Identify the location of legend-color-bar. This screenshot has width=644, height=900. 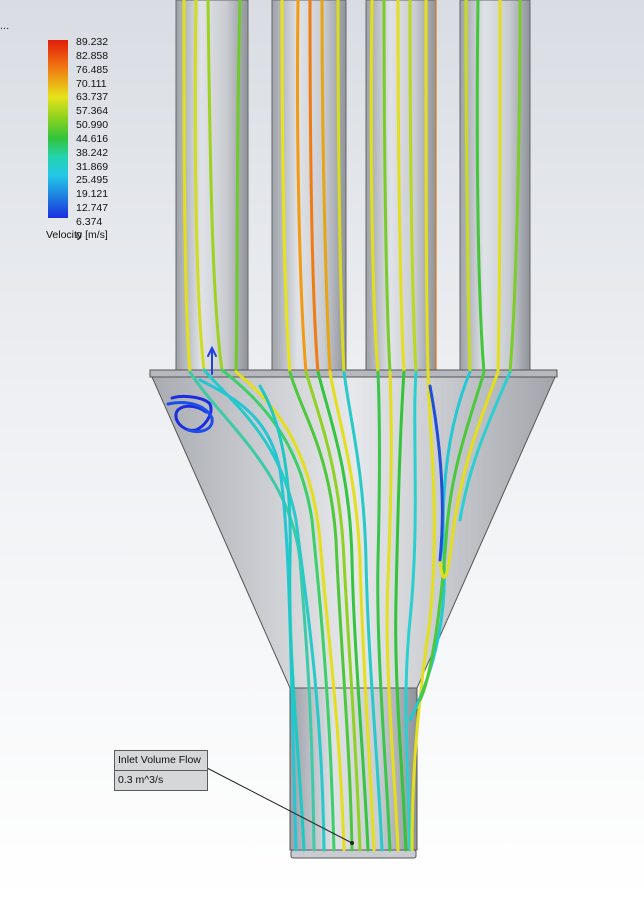
(58, 129).